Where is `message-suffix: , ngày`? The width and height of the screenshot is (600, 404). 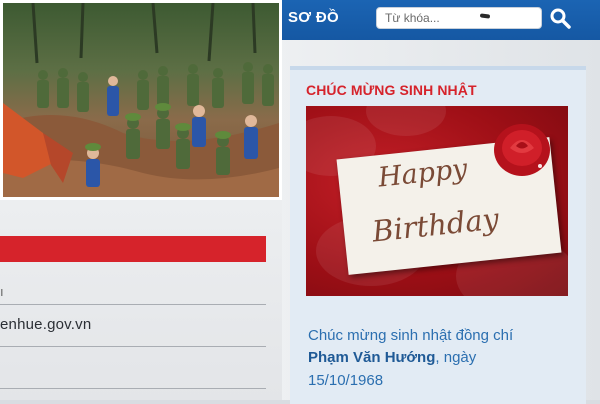
message-suffix: , ngày is located at coordinates (456, 357).